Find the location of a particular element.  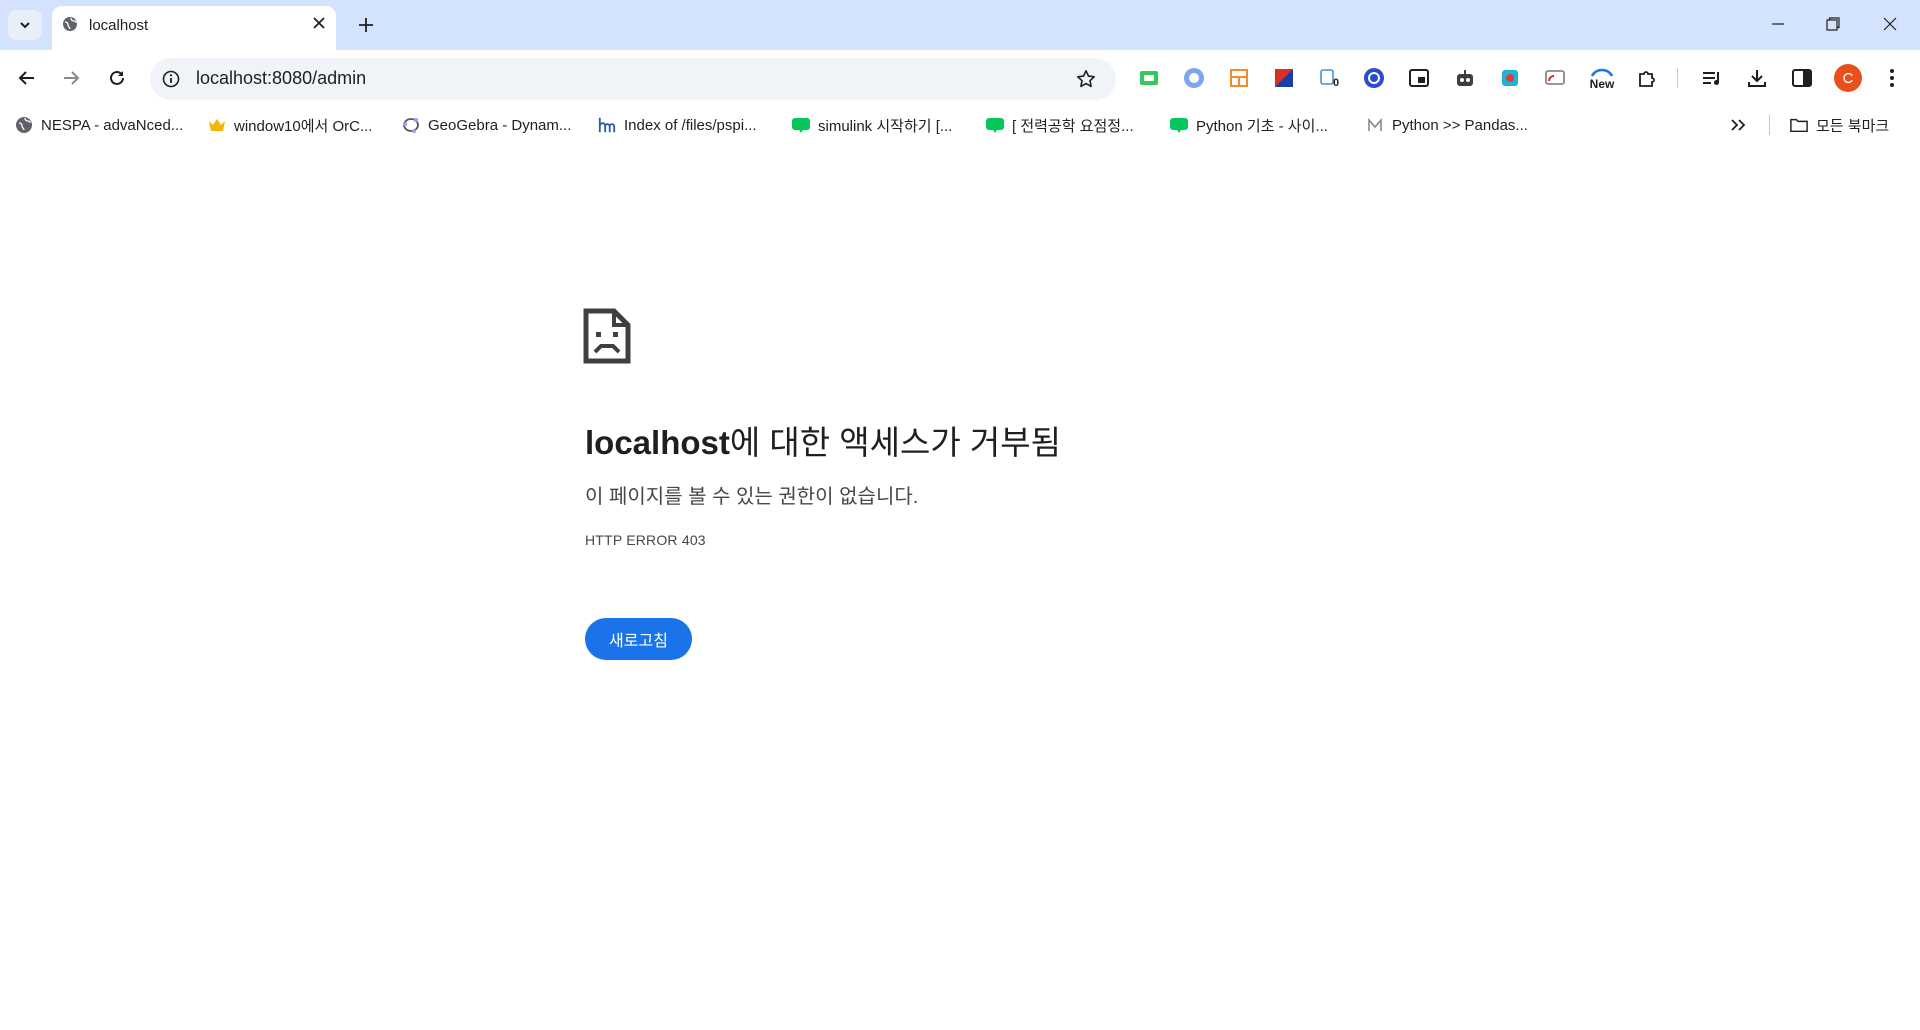

m-icon is located at coordinates (1375, 125).